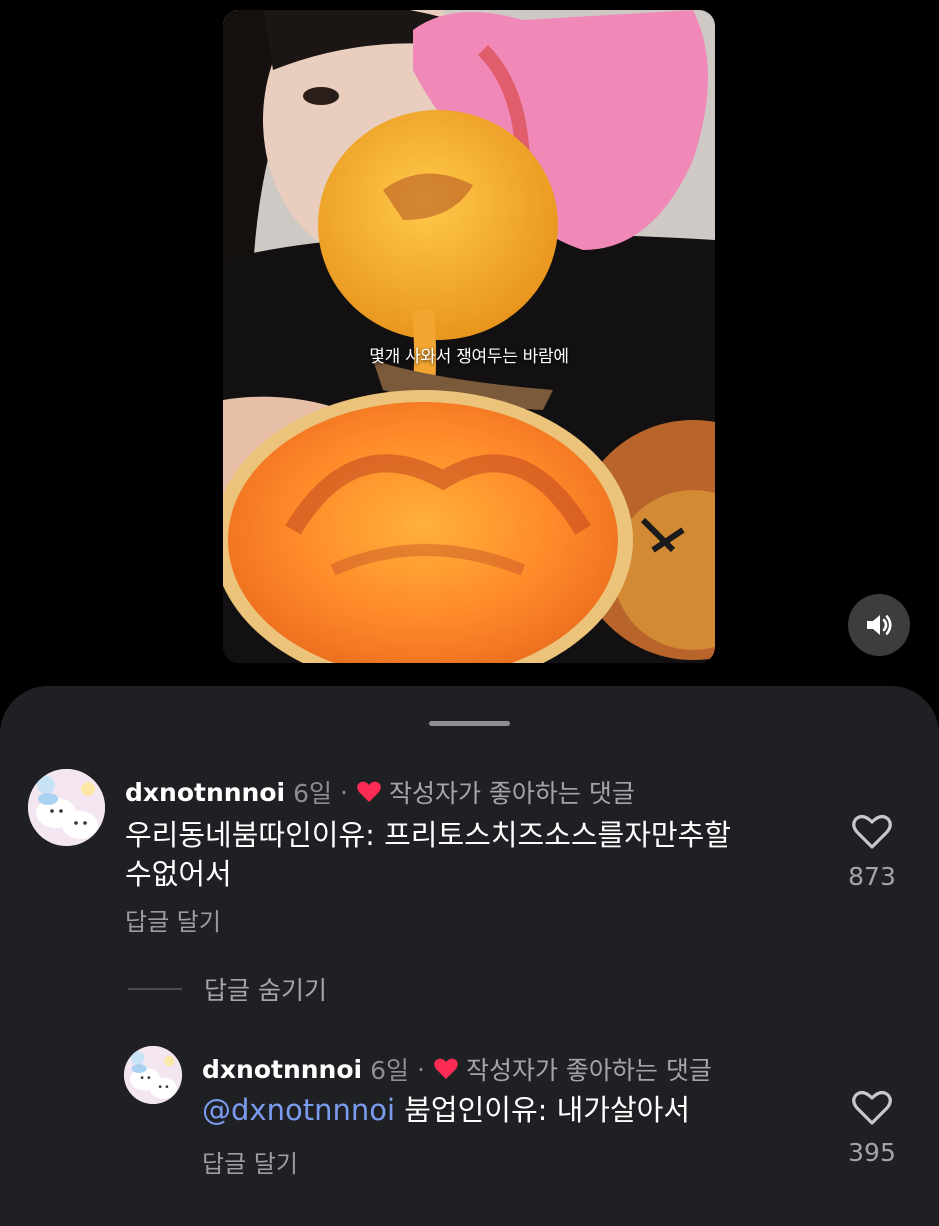 The image size is (939, 1226). I want to click on mute-toggle-button, so click(879, 625).